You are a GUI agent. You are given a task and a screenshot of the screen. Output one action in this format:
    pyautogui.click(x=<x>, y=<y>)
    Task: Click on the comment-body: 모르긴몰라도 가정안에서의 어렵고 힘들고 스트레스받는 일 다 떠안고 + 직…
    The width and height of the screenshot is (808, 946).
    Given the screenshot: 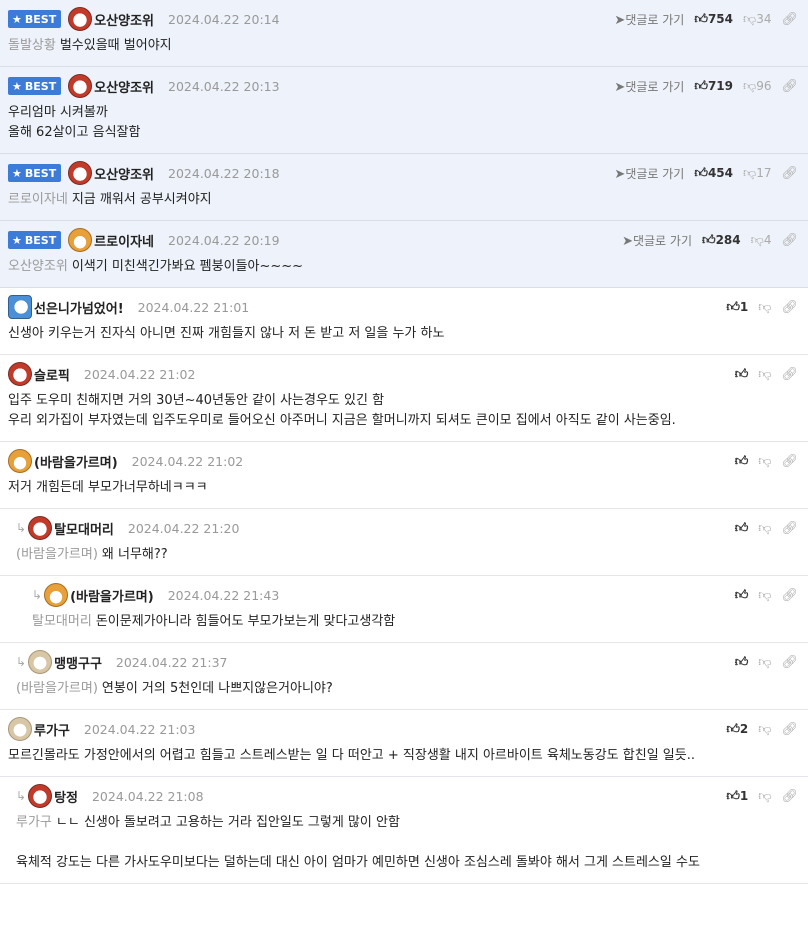 What is the action you would take?
    pyautogui.click(x=404, y=756)
    